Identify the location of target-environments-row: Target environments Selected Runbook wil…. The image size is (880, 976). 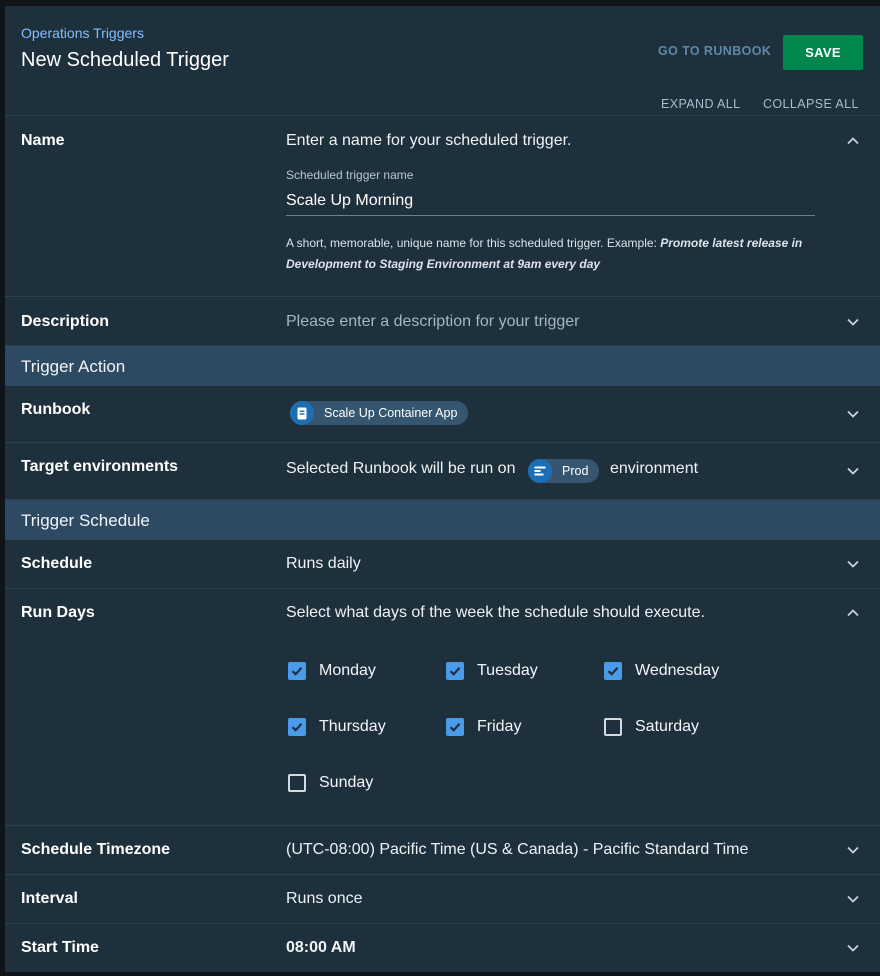
(442, 471).